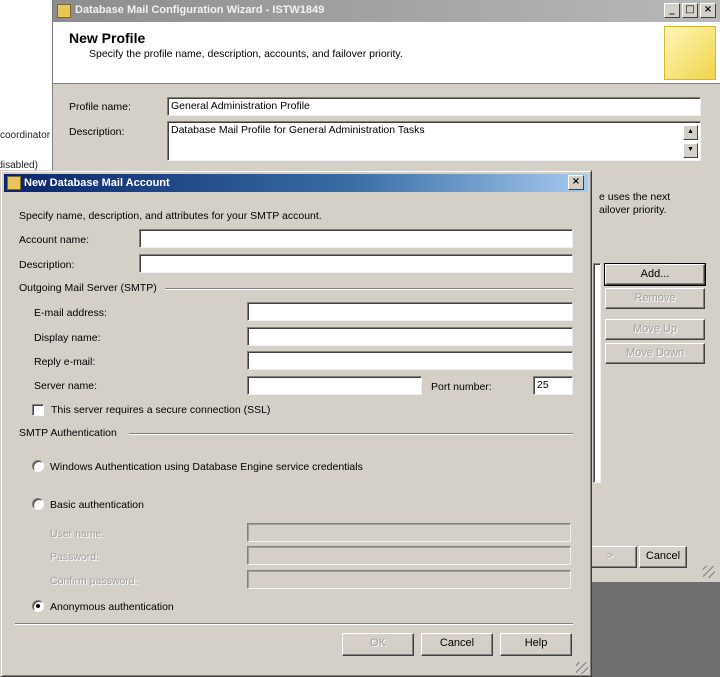  I want to click on ok-button: OK, so click(378, 644).